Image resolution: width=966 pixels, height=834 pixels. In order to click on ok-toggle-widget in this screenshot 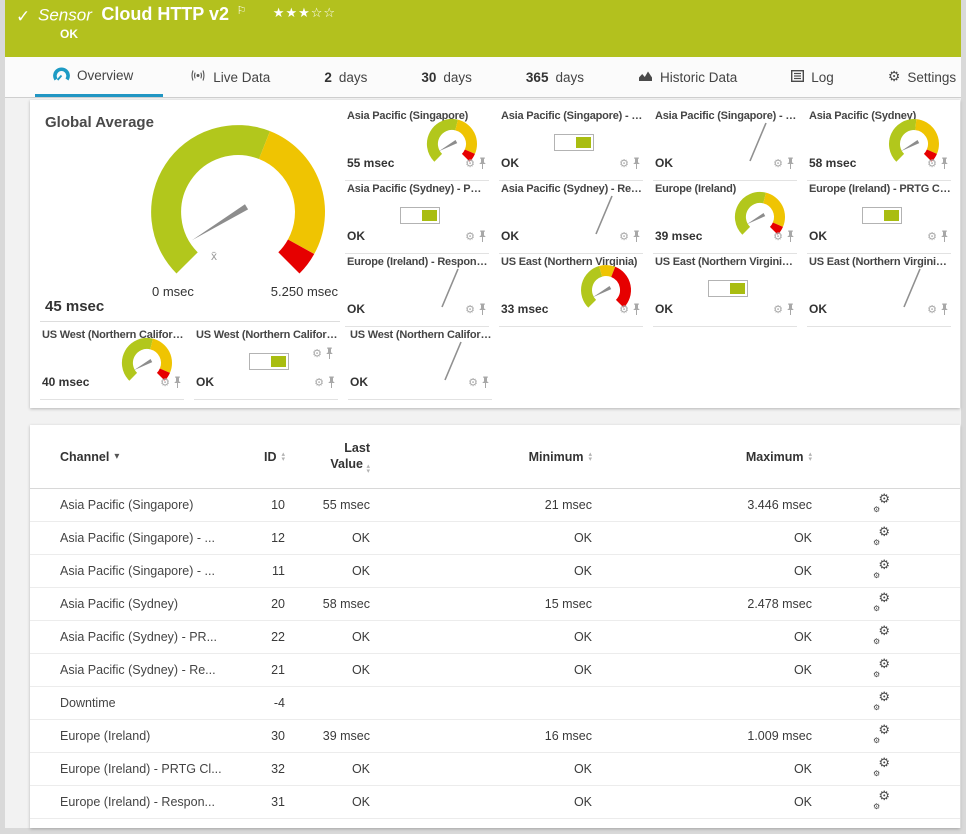, I will do `click(882, 215)`.